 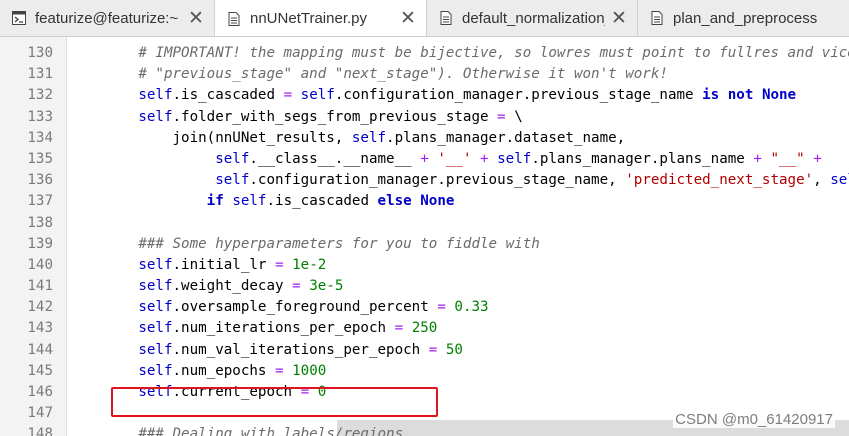 I want to click on tab-terminal: featurize@featurize:~ ✕, so click(x=107, y=18).